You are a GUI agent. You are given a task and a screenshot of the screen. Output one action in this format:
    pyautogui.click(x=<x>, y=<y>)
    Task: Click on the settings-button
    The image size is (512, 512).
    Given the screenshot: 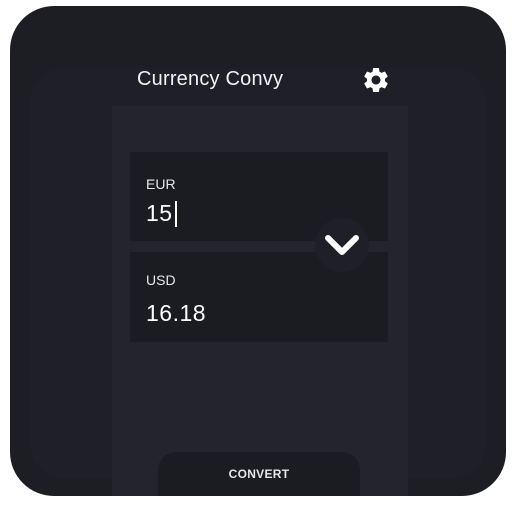 What is the action you would take?
    pyautogui.click(x=376, y=80)
    